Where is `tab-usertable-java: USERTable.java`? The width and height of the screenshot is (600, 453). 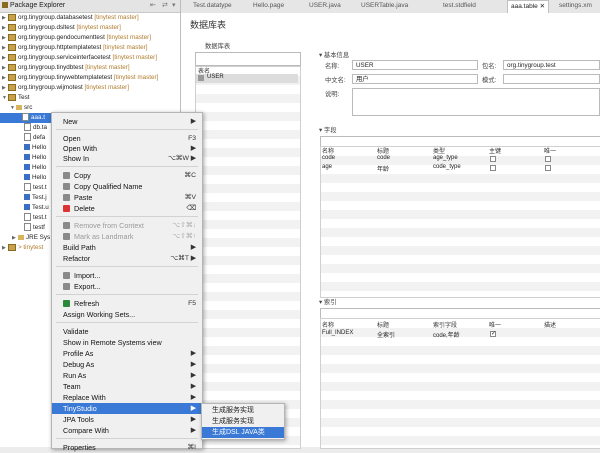 tab-usertable-java: USERTable.java is located at coordinates (384, 5).